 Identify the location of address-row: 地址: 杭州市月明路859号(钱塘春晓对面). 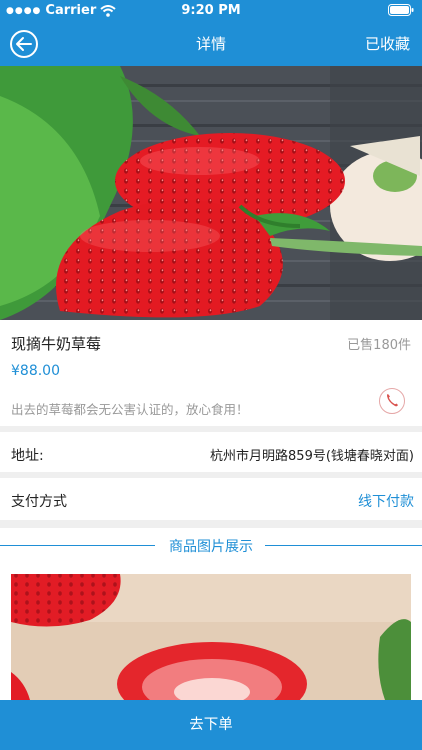
(211, 452).